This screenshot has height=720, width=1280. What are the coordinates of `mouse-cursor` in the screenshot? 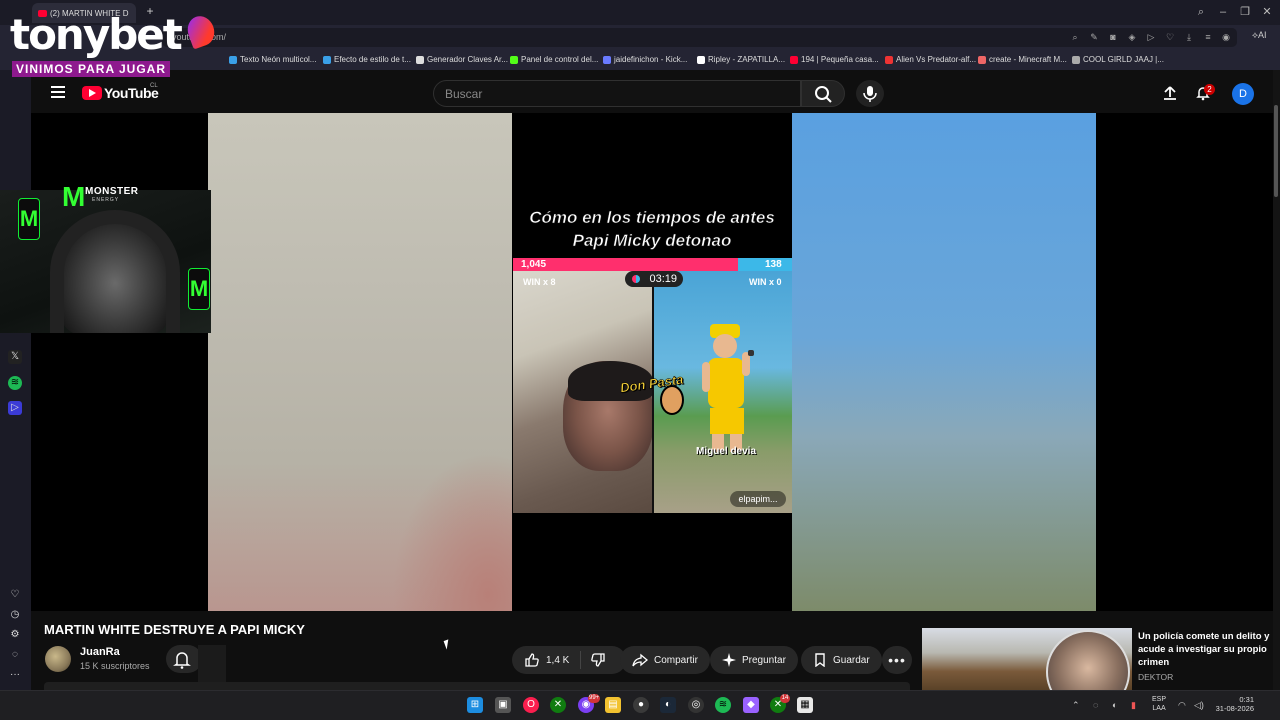 It's located at (447, 644).